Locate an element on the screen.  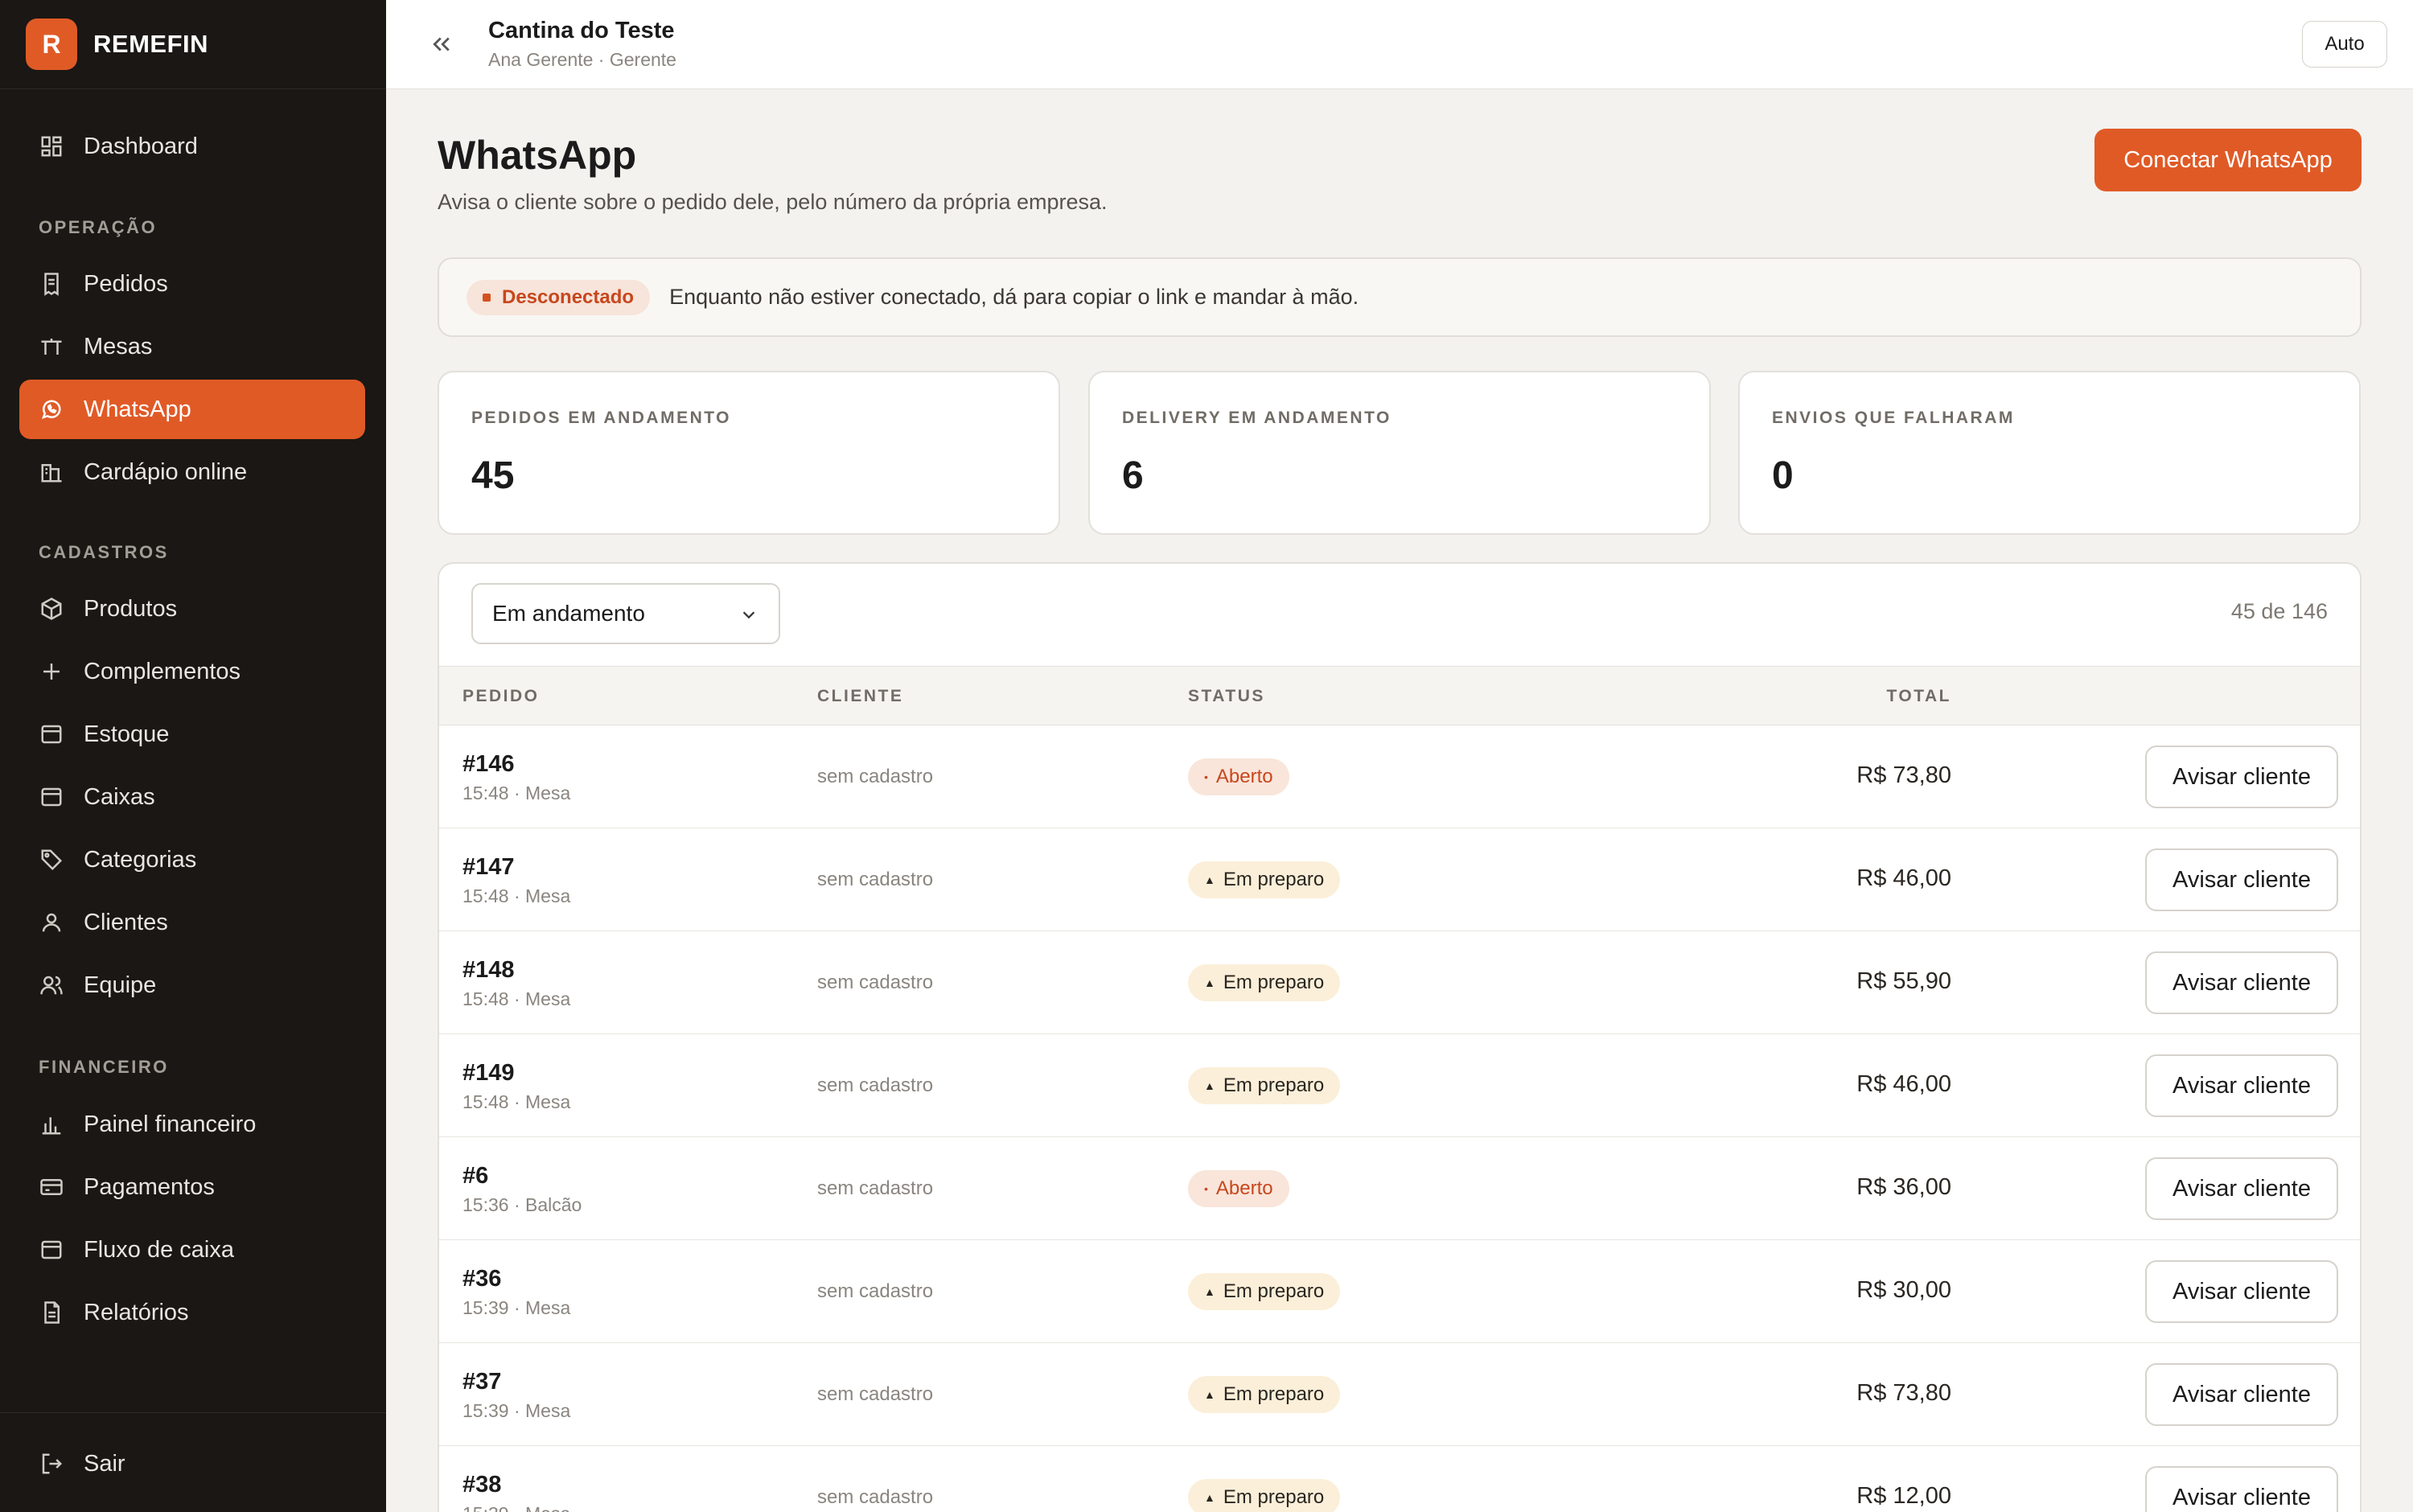
sidebar-item-pedidos: Pedidos is located at coordinates (192, 284).